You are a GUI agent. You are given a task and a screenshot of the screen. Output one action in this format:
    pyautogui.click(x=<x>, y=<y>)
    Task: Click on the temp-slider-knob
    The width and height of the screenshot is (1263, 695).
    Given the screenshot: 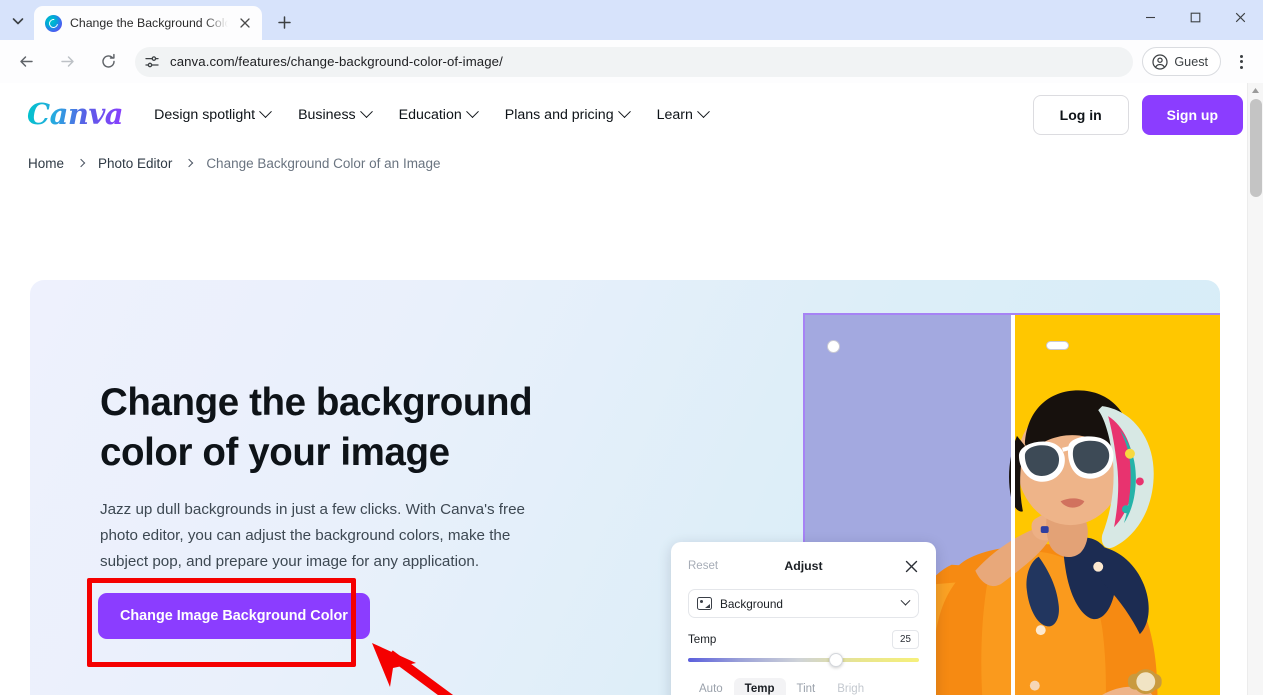 What is the action you would take?
    pyautogui.click(x=835, y=660)
    